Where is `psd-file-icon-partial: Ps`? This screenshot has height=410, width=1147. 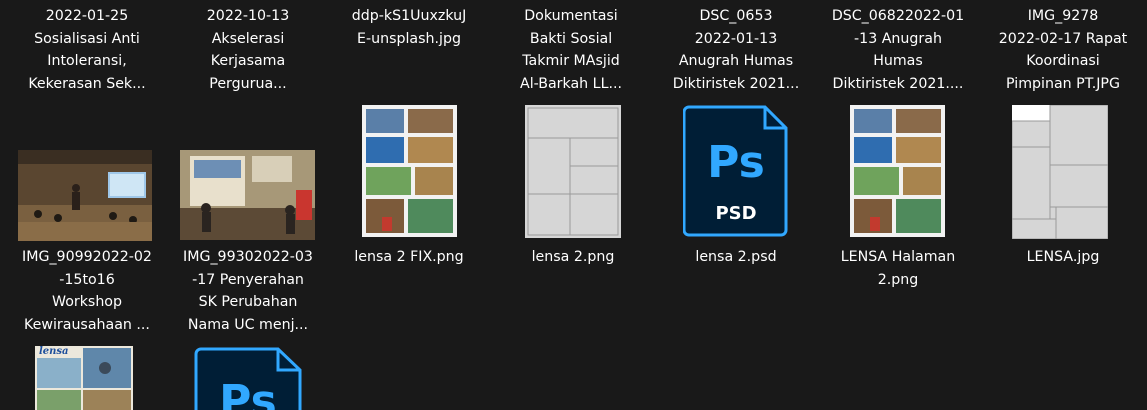 psd-file-icon-partial: Ps is located at coordinates (248, 378).